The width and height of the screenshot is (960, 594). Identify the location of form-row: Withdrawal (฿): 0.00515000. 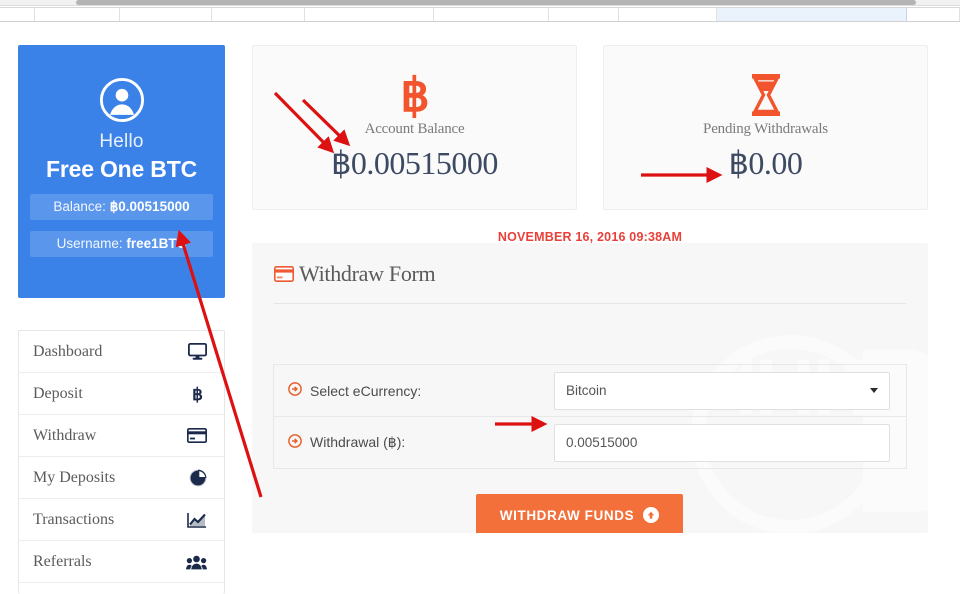
(590, 443).